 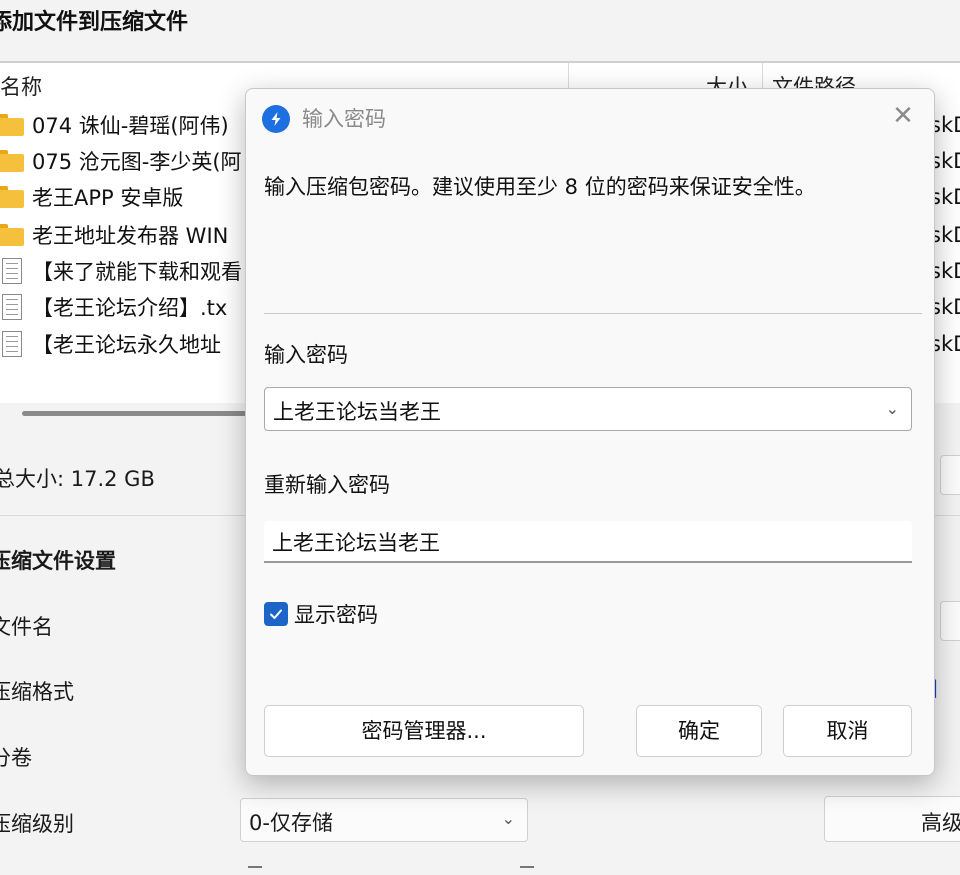 What do you see at coordinates (699, 731) in the screenshot?
I see `ok-button: 确定` at bounding box center [699, 731].